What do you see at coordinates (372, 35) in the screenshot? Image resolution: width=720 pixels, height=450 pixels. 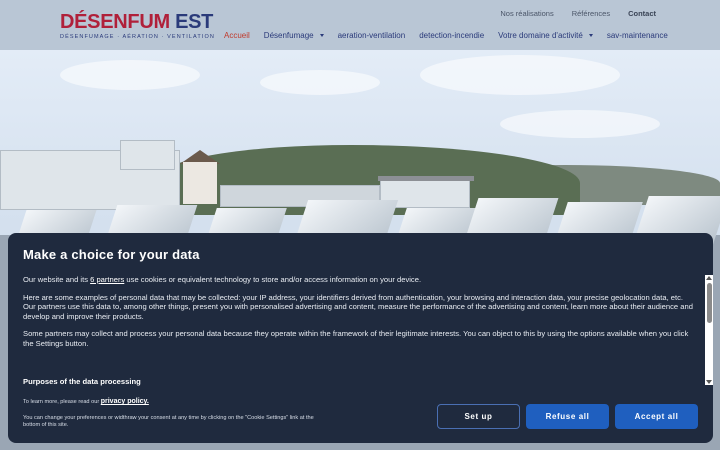 I see `nav-item-aeration-ventilation: aeration-ventilation` at bounding box center [372, 35].